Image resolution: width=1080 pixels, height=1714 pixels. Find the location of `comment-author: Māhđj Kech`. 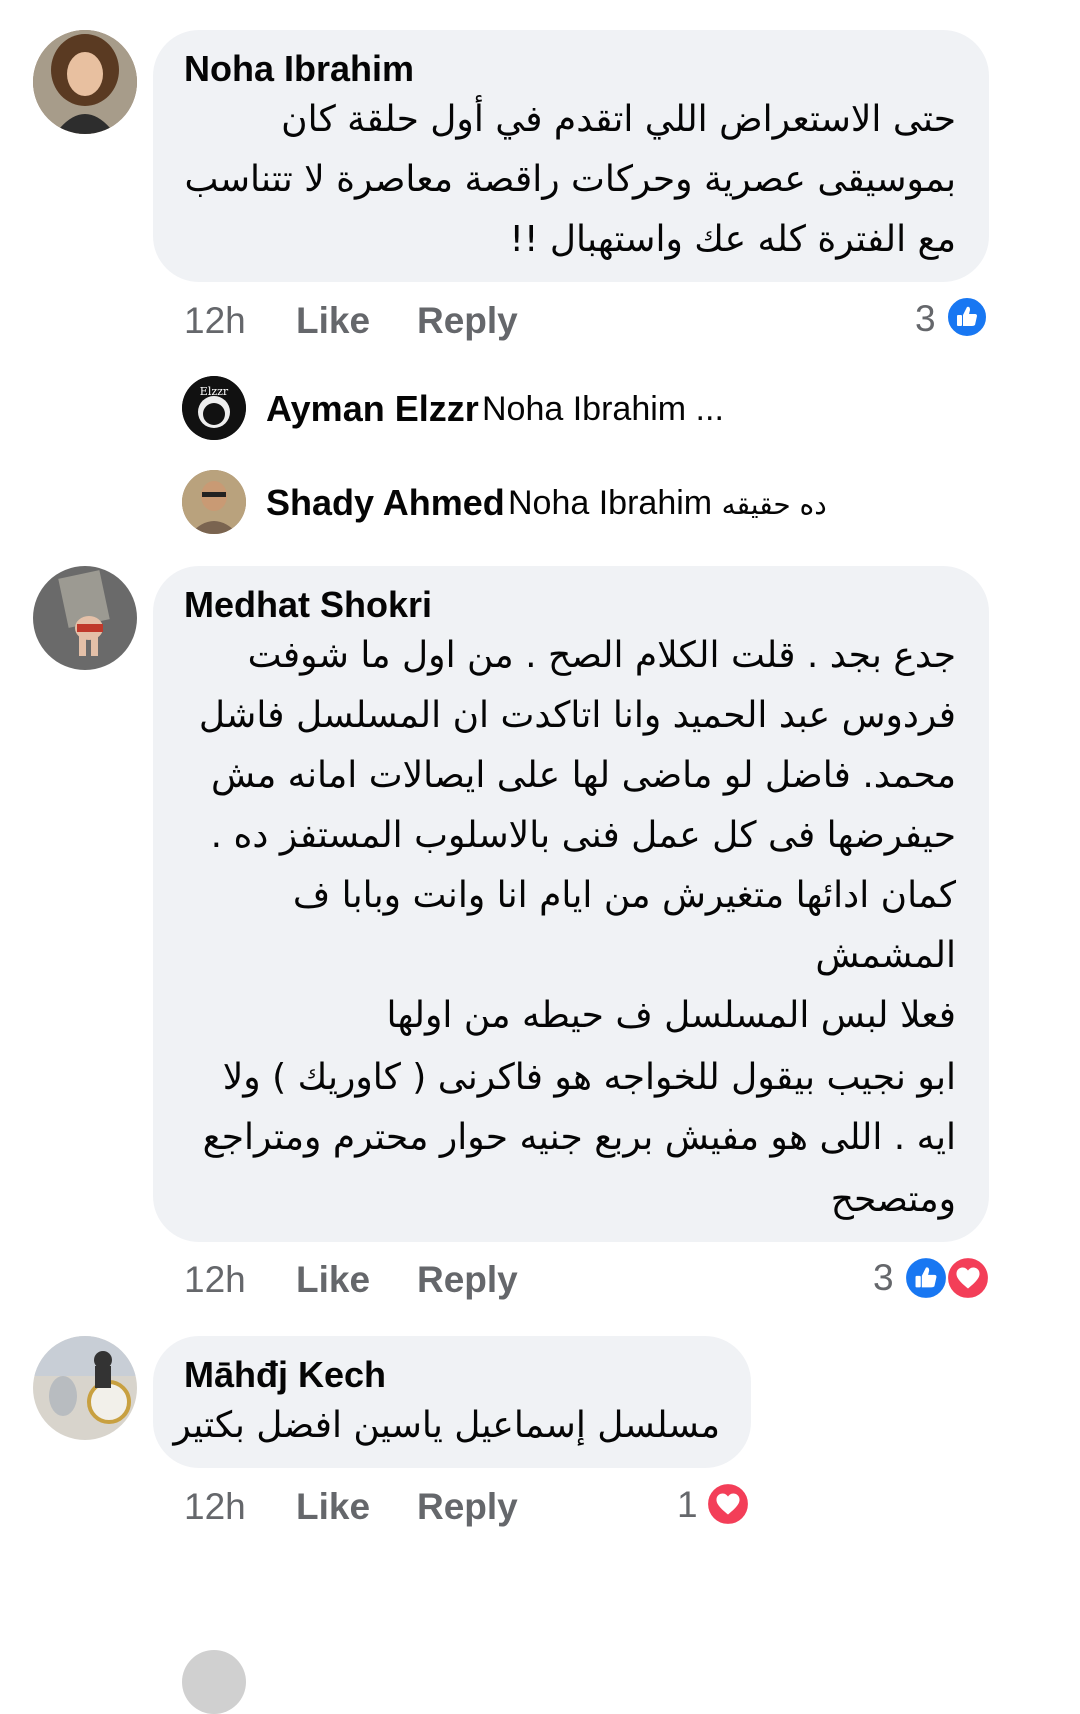

comment-author: Māhđj Kech is located at coordinates (285, 1375).